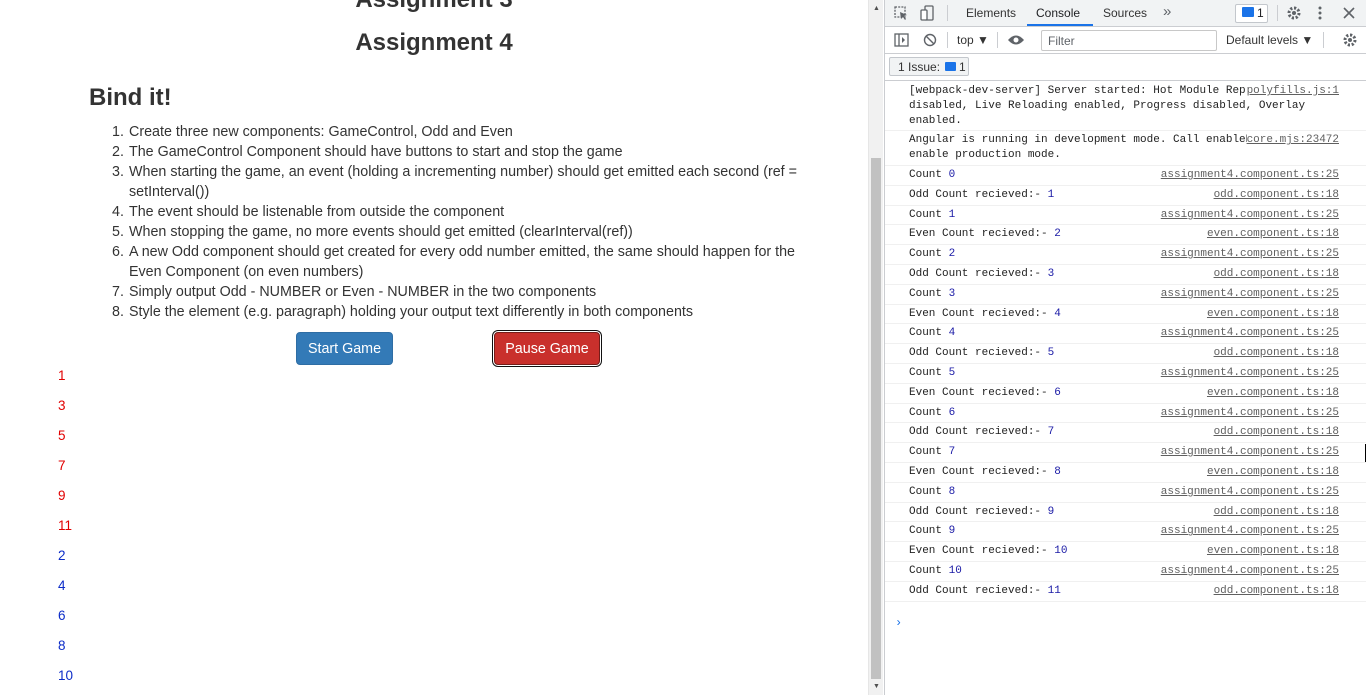  What do you see at coordinates (929, 66) in the screenshot?
I see `issues-chip: 1 Issue: 1` at bounding box center [929, 66].